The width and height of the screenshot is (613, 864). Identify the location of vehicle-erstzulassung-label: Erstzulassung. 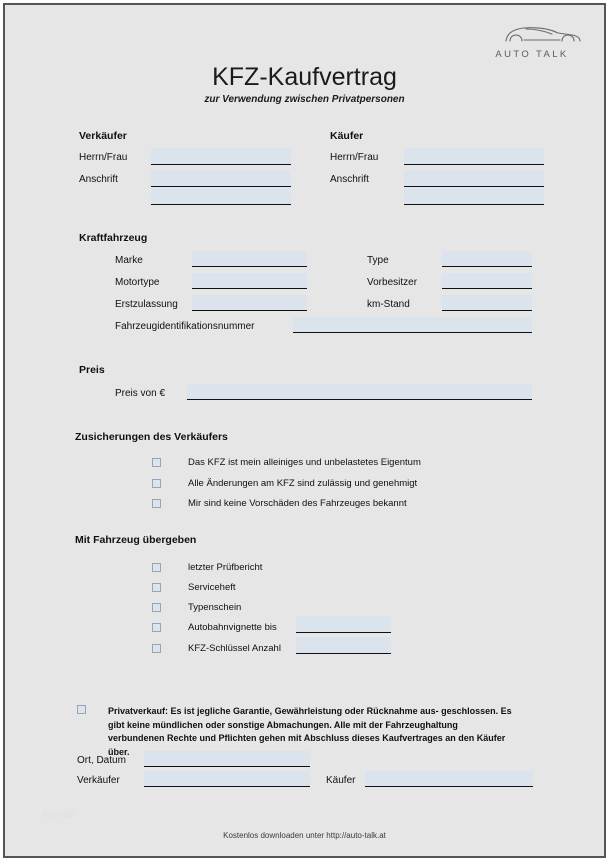
(146, 304).